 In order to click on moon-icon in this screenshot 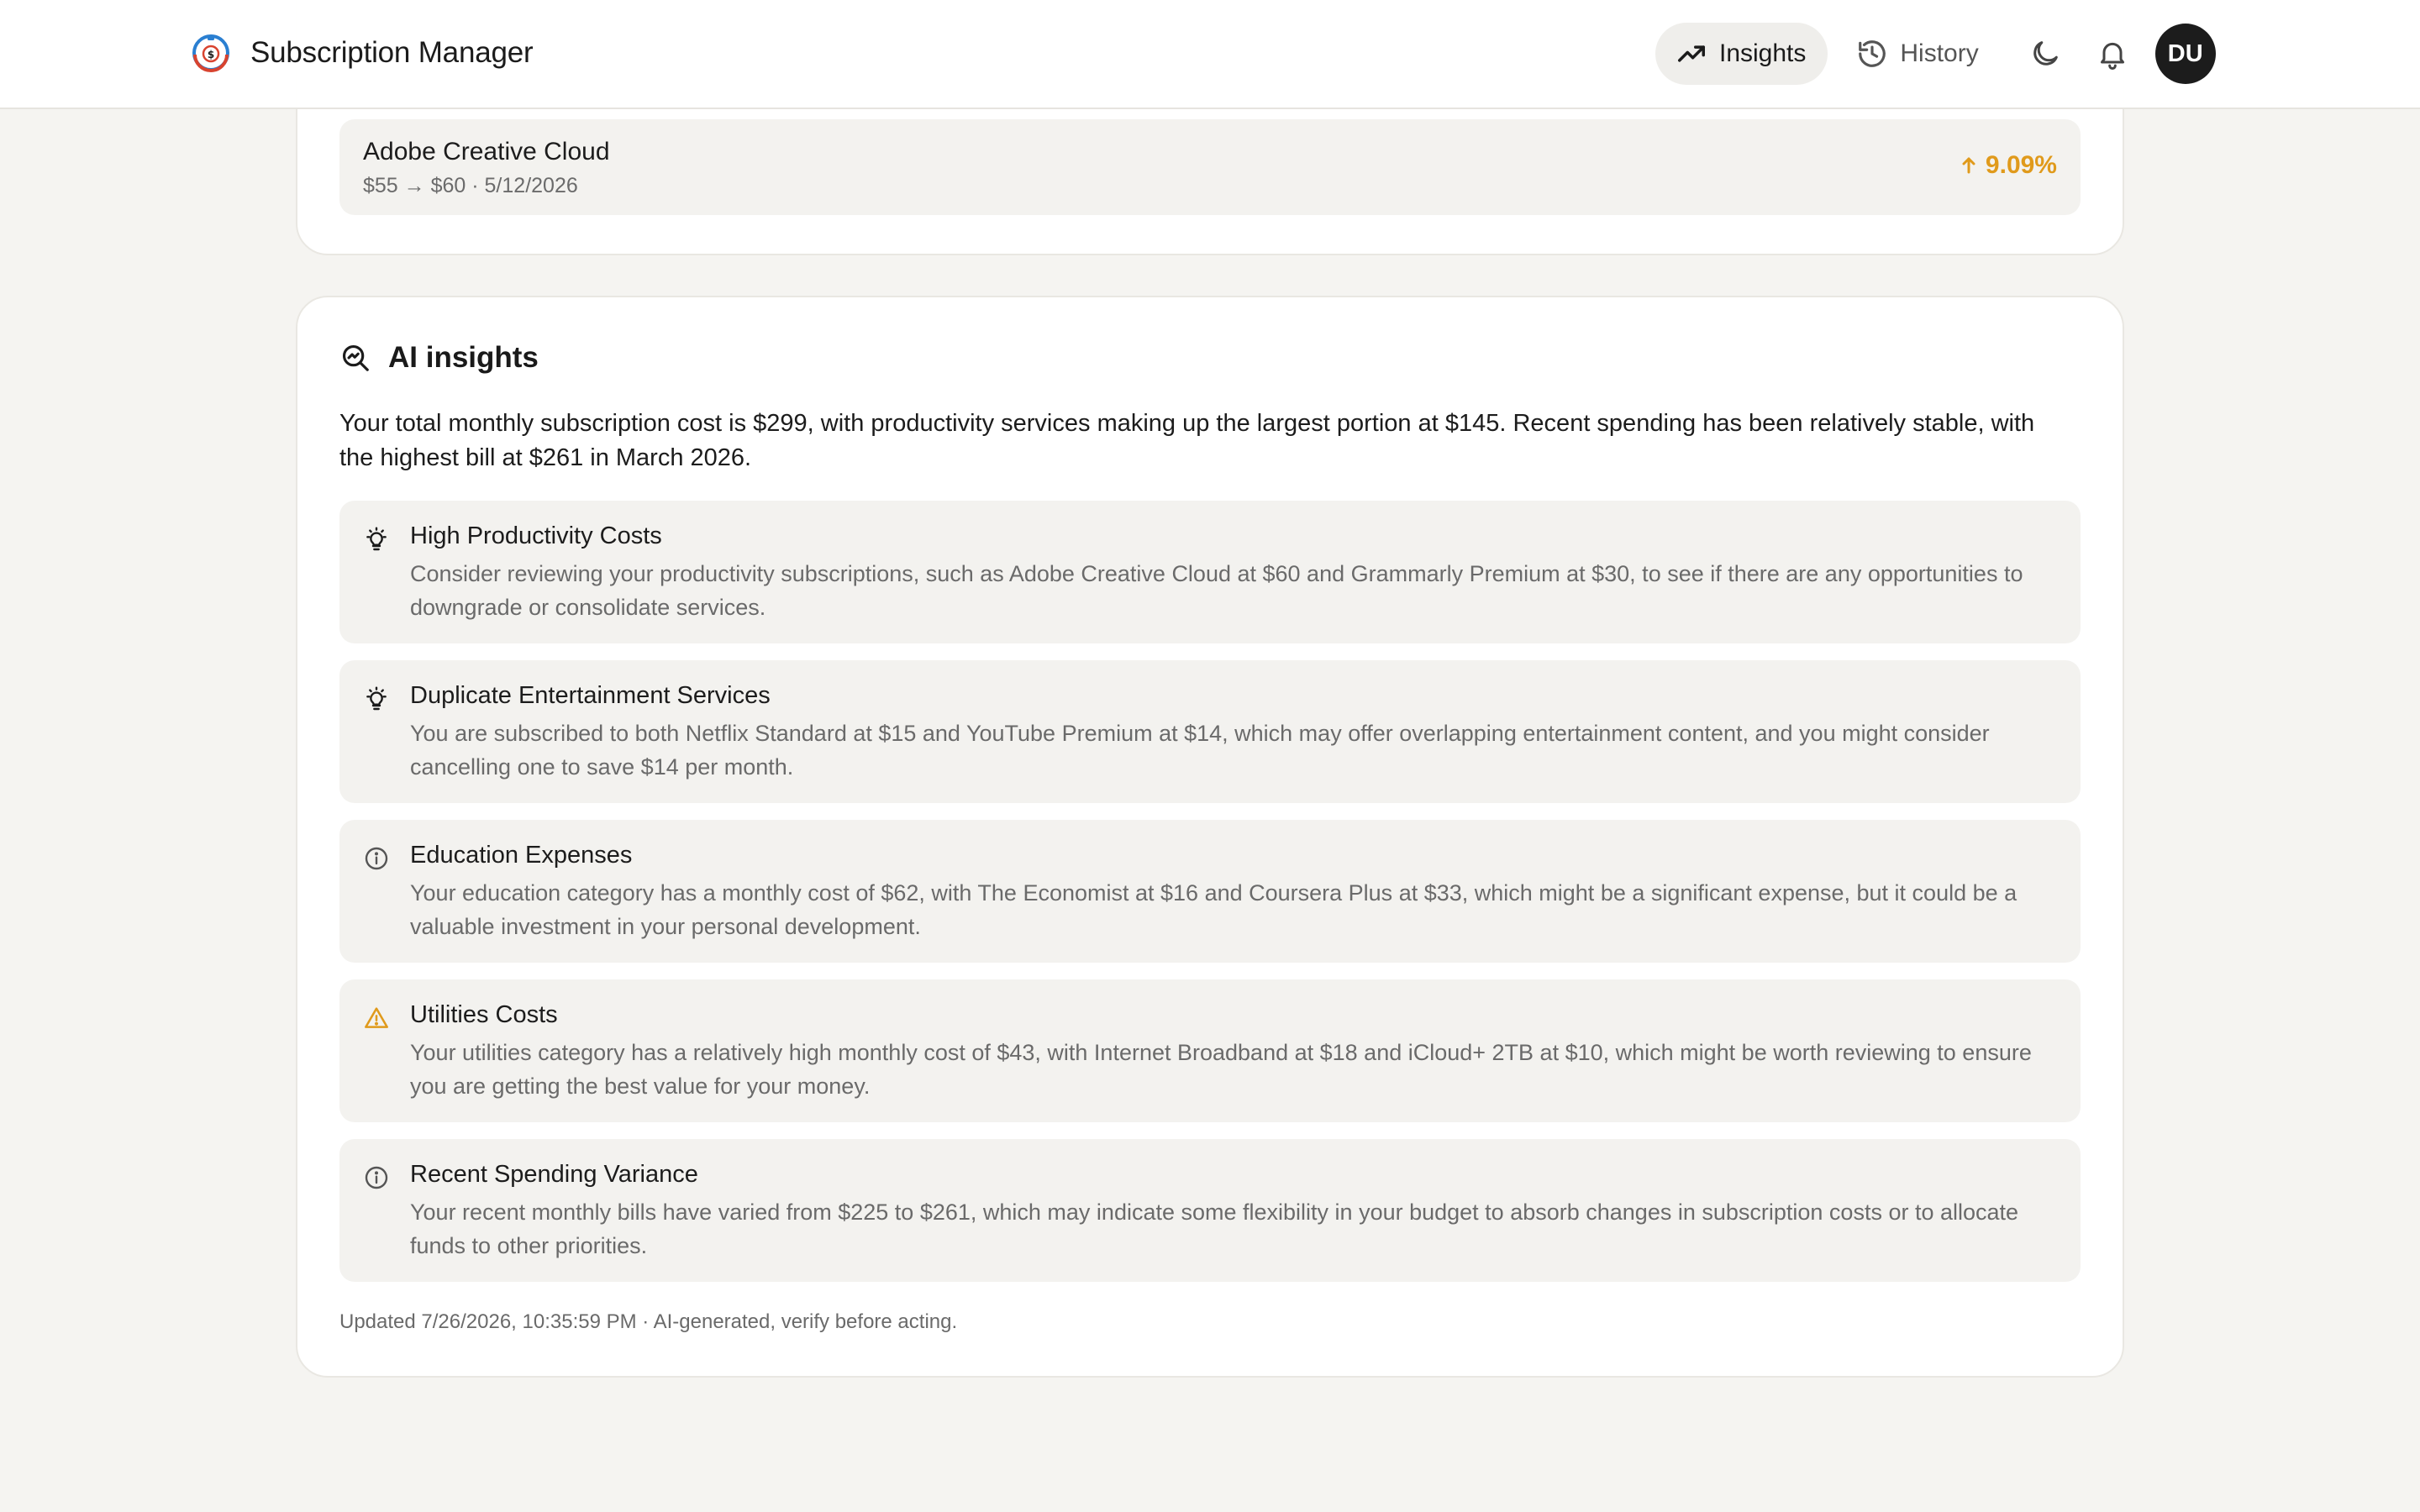, I will do `click(2045, 53)`.